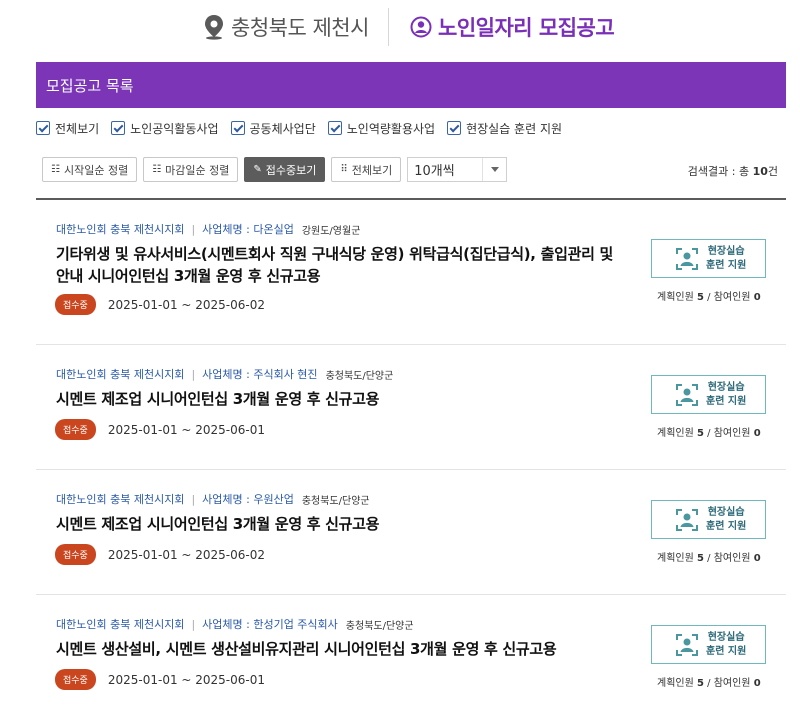 This screenshot has width=800, height=723. Describe the element at coordinates (372, 170) in the screenshot. I see `button-label: 전체보기` at that location.